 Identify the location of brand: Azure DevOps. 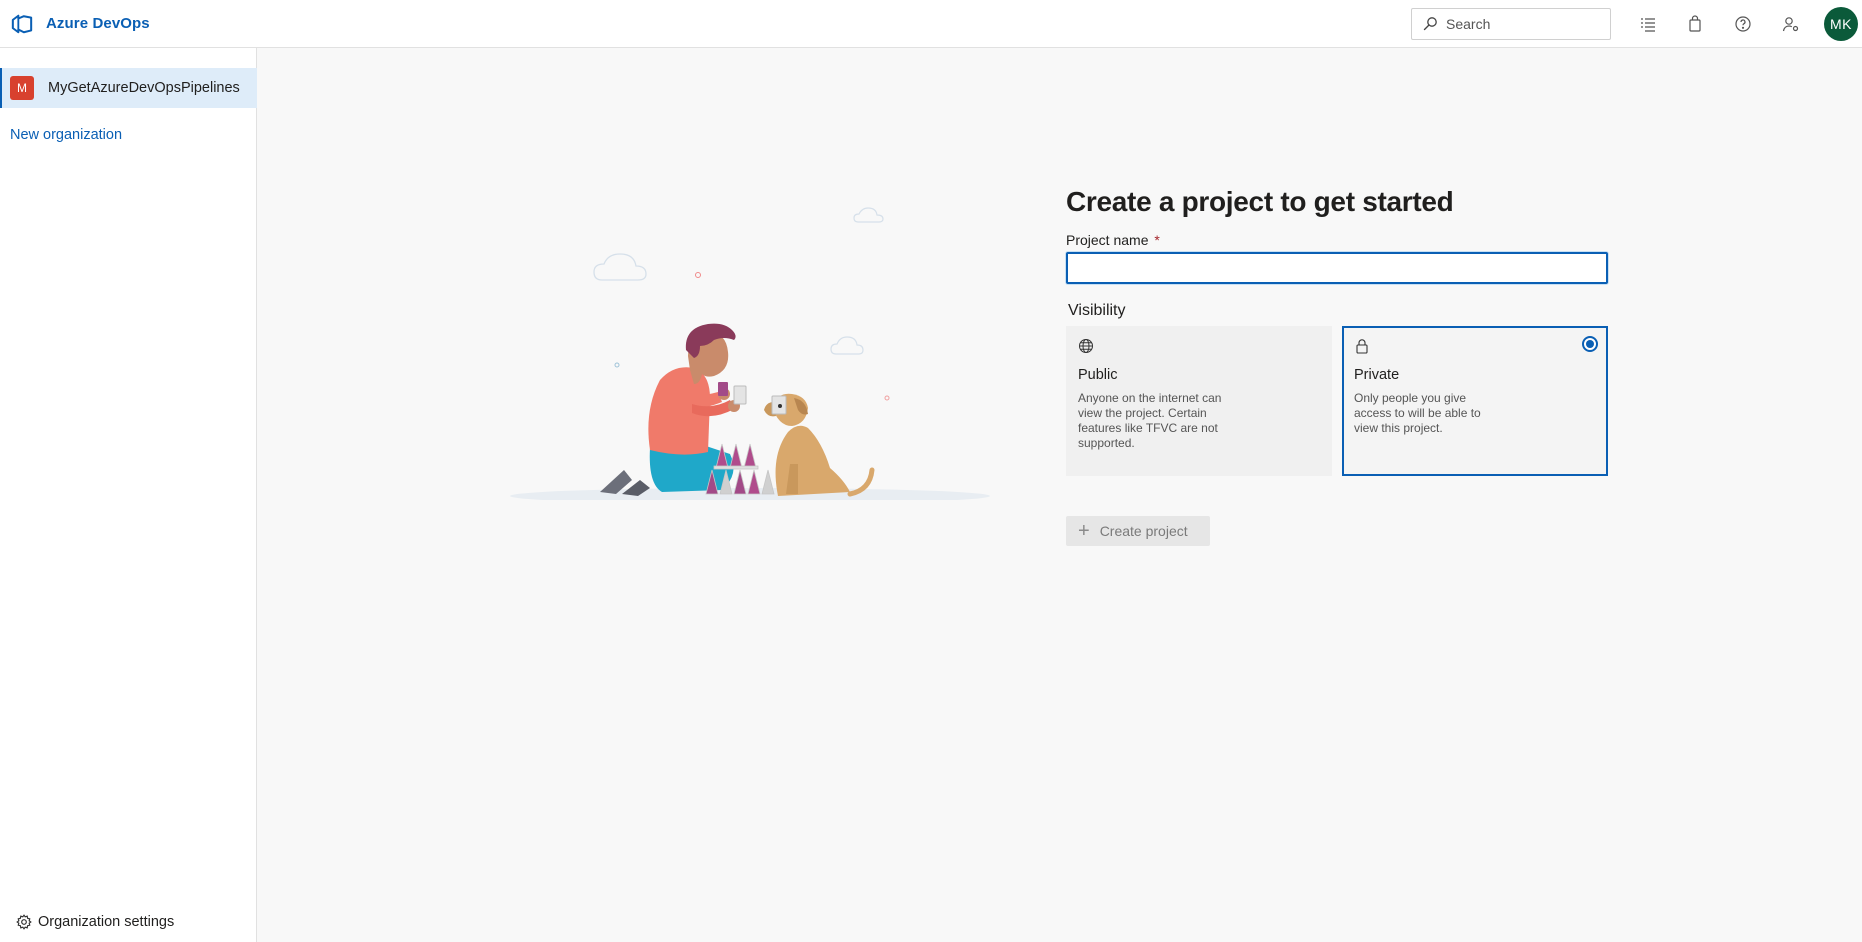
(80, 24).